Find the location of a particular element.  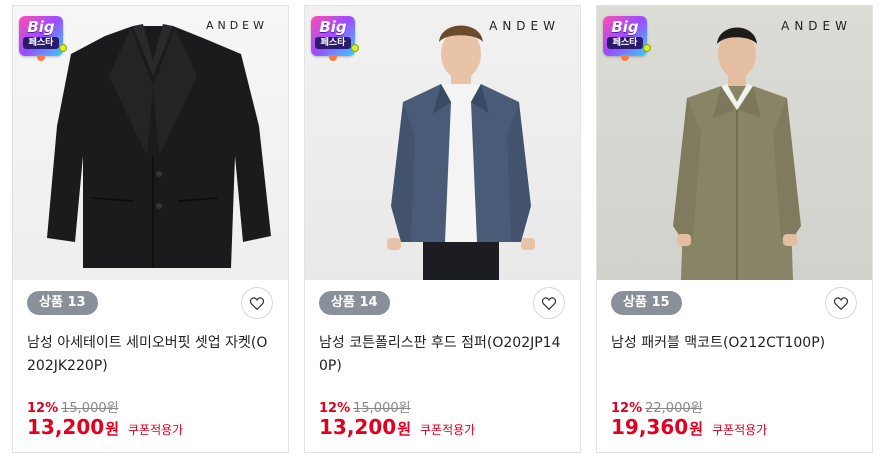

product-number-badge: 상품 13 is located at coordinates (62, 303).